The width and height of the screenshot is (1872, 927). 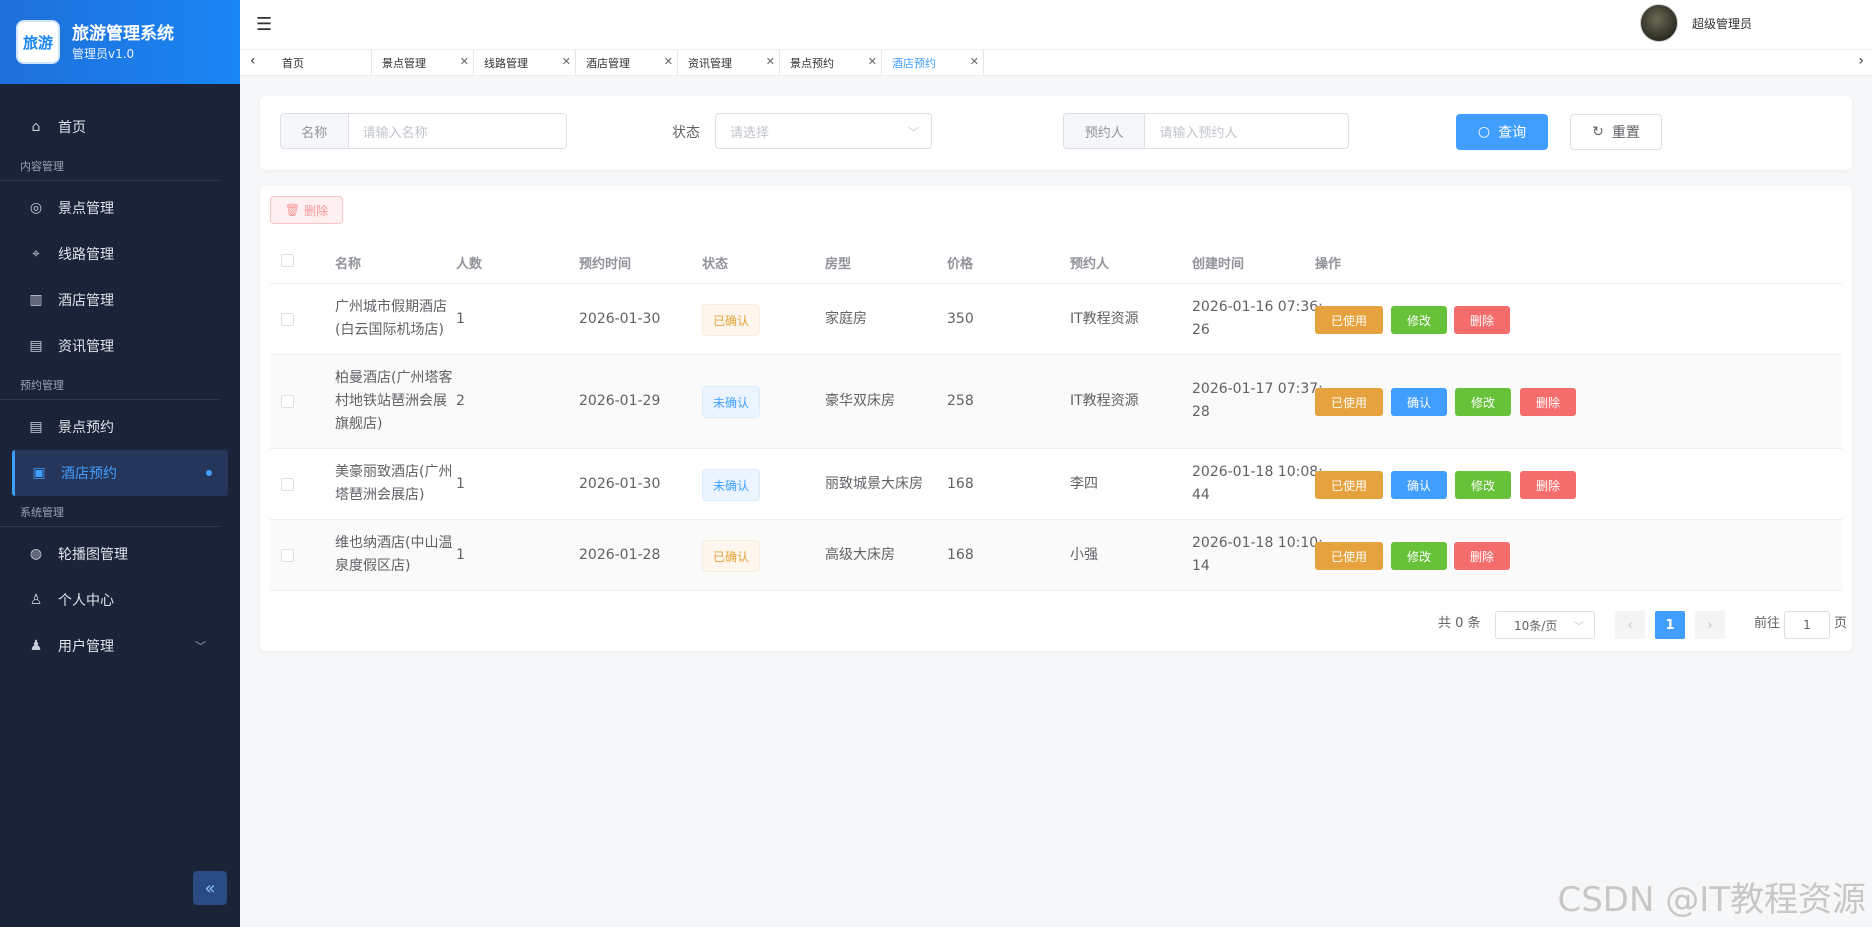 I want to click on name-line: 泉度假区店), so click(x=373, y=566).